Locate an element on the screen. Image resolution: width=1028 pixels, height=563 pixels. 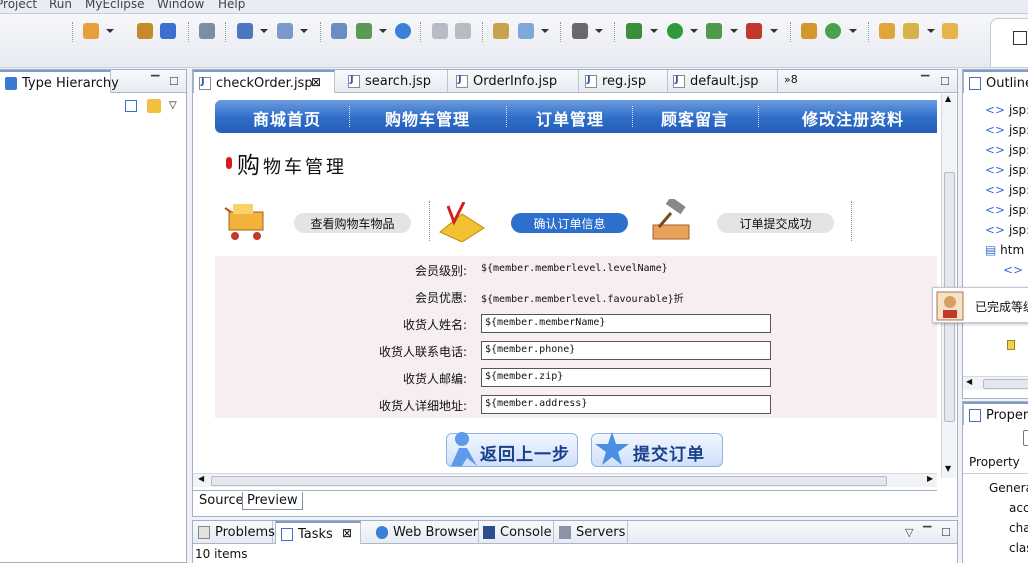
menu-window: Window is located at coordinates (180, 5).